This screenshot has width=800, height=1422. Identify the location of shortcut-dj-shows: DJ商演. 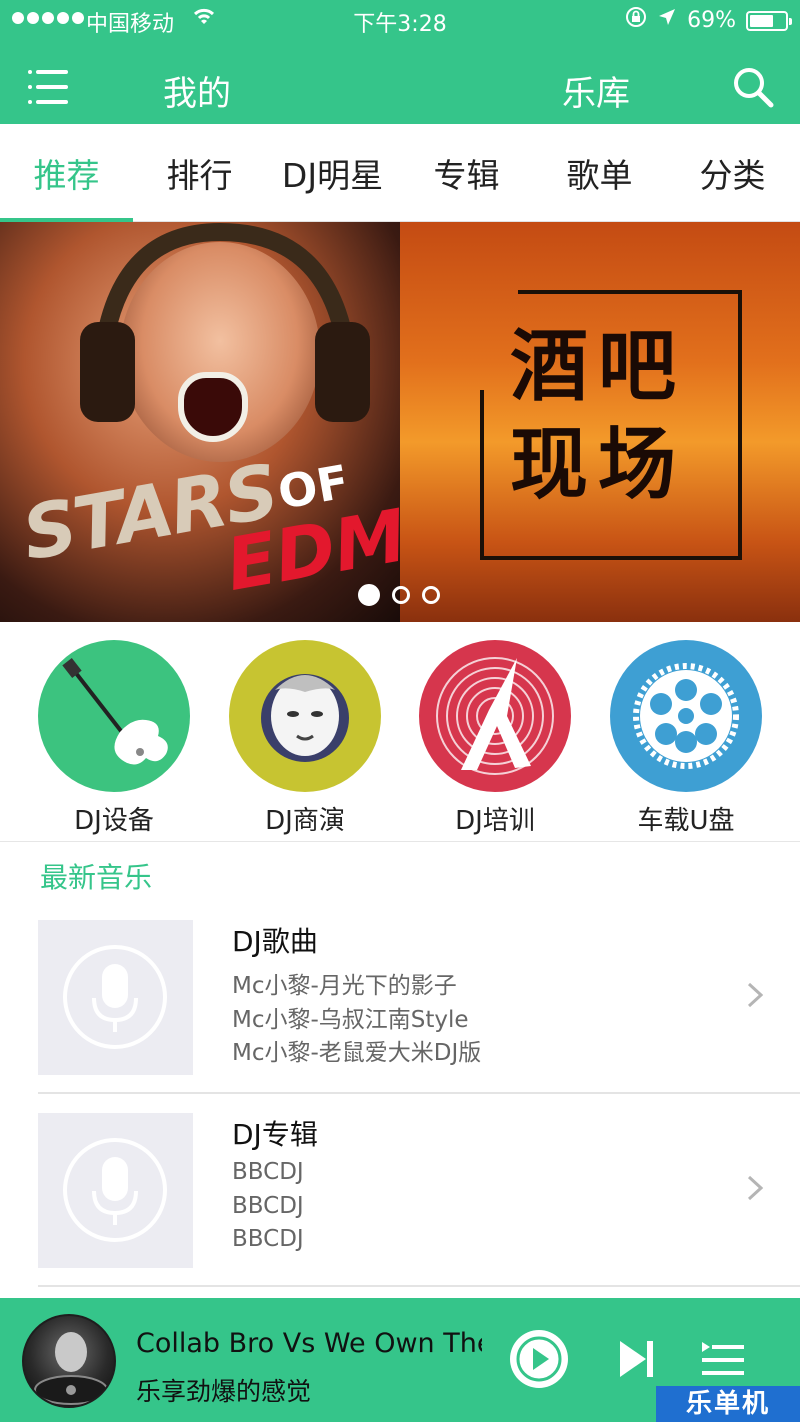
(305, 738).